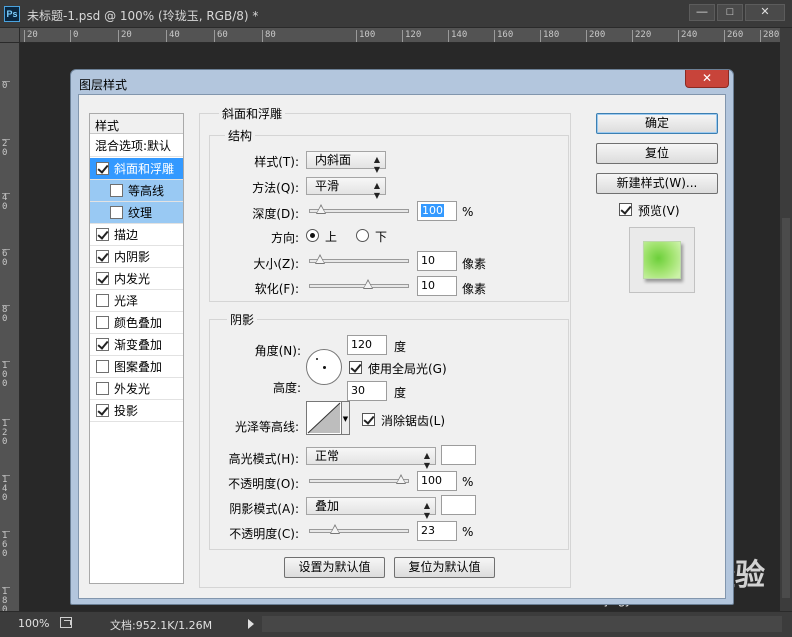  Describe the element at coordinates (102, 234) in the screenshot. I see `stroke-checkbox` at that location.